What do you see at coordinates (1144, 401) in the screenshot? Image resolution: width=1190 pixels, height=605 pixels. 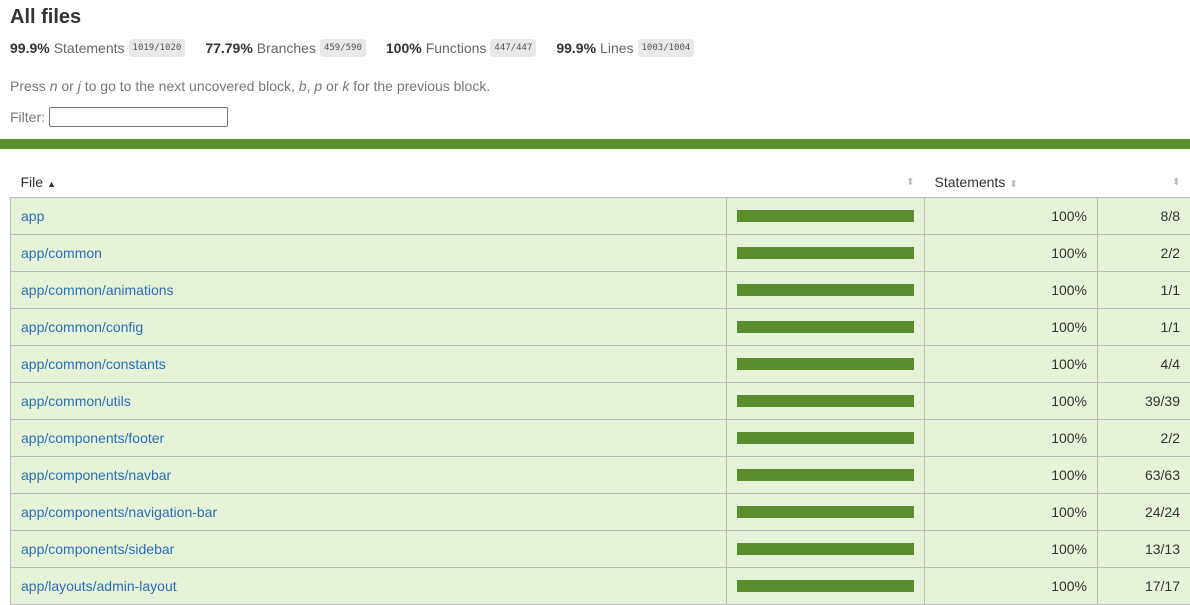 I see `statements-abs-cell: 39/39` at bounding box center [1144, 401].